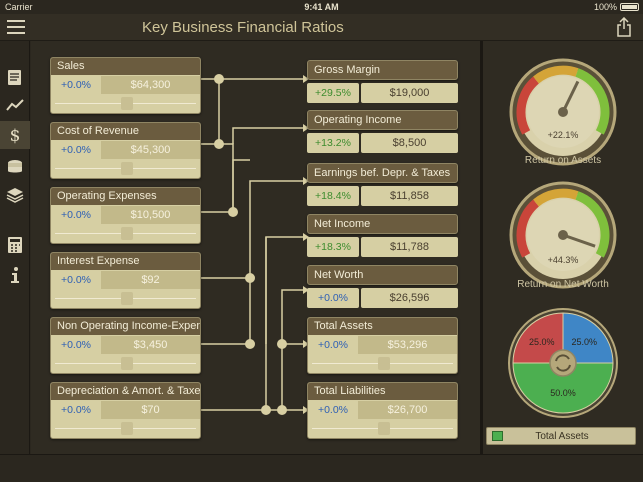  I want to click on calculator-icon, so click(15, 245).